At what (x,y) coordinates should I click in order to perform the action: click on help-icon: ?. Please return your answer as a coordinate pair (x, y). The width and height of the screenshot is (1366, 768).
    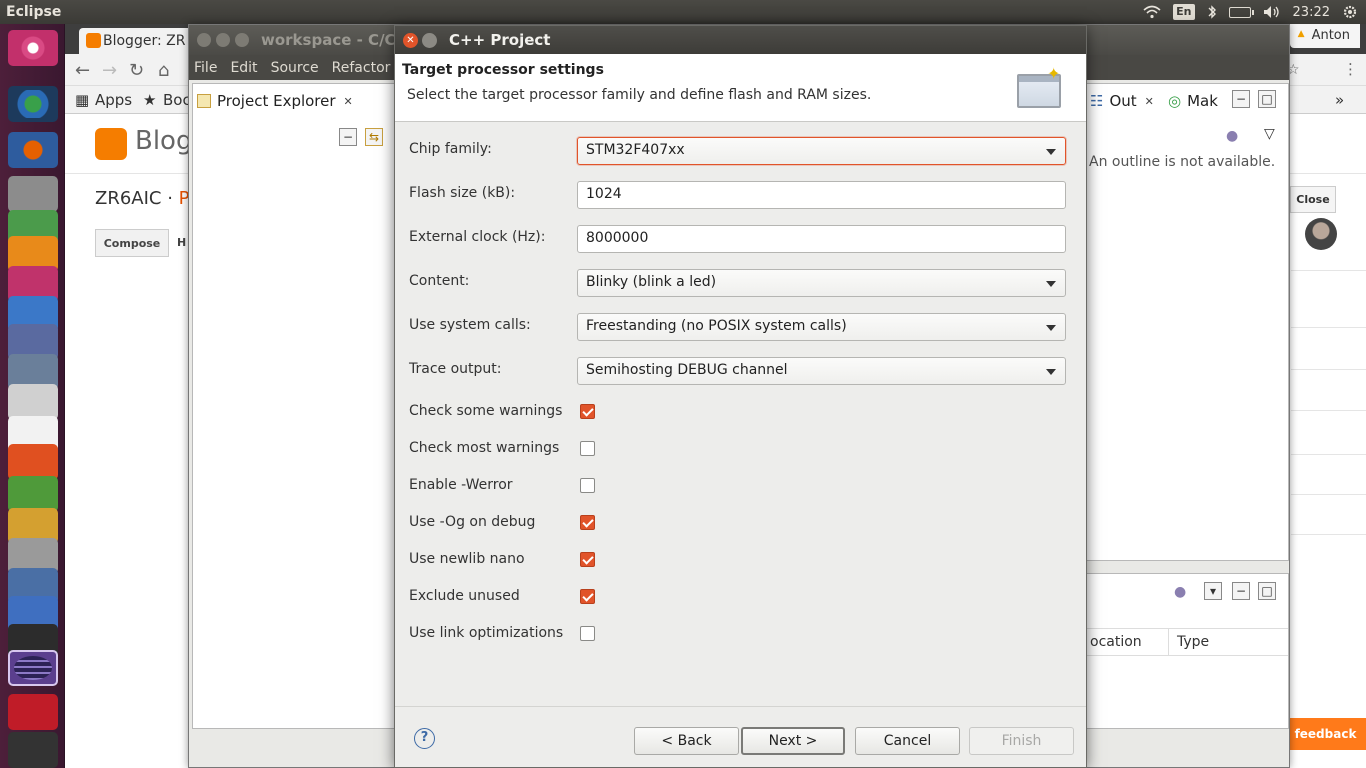
    Looking at the image, I should click on (424, 738).